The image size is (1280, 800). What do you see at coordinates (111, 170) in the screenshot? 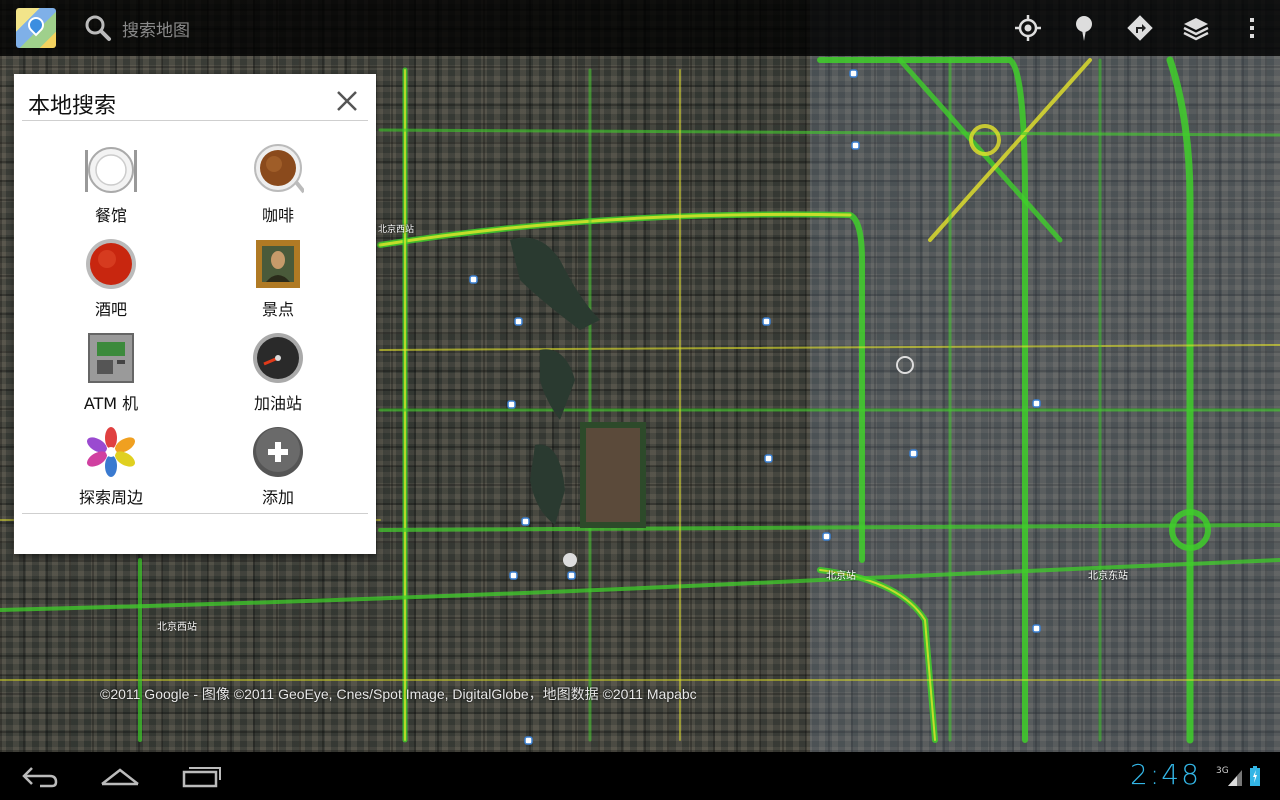
I see `restaurant-plate-icon` at bounding box center [111, 170].